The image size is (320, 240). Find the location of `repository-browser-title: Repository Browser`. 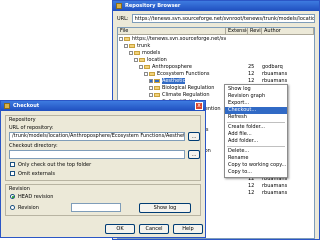

repository-browser-title: Repository Browser is located at coordinates (153, 6).